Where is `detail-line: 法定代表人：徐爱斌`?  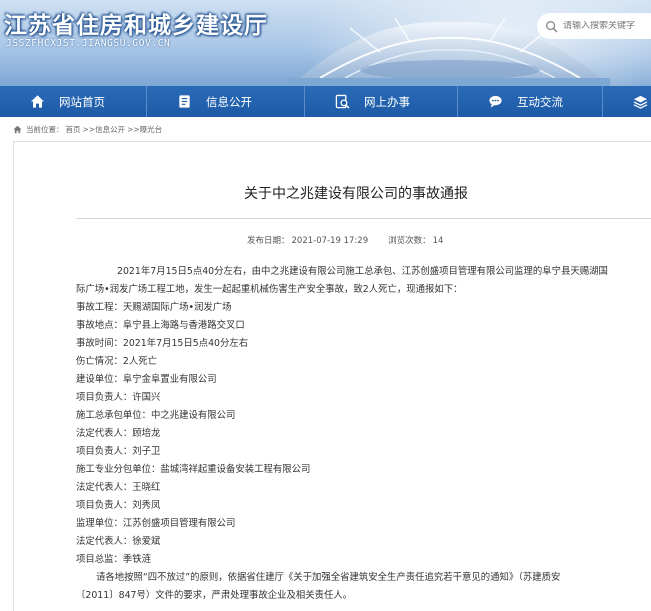
detail-line: 法定代表人：徐爱斌 is located at coordinates (118, 541).